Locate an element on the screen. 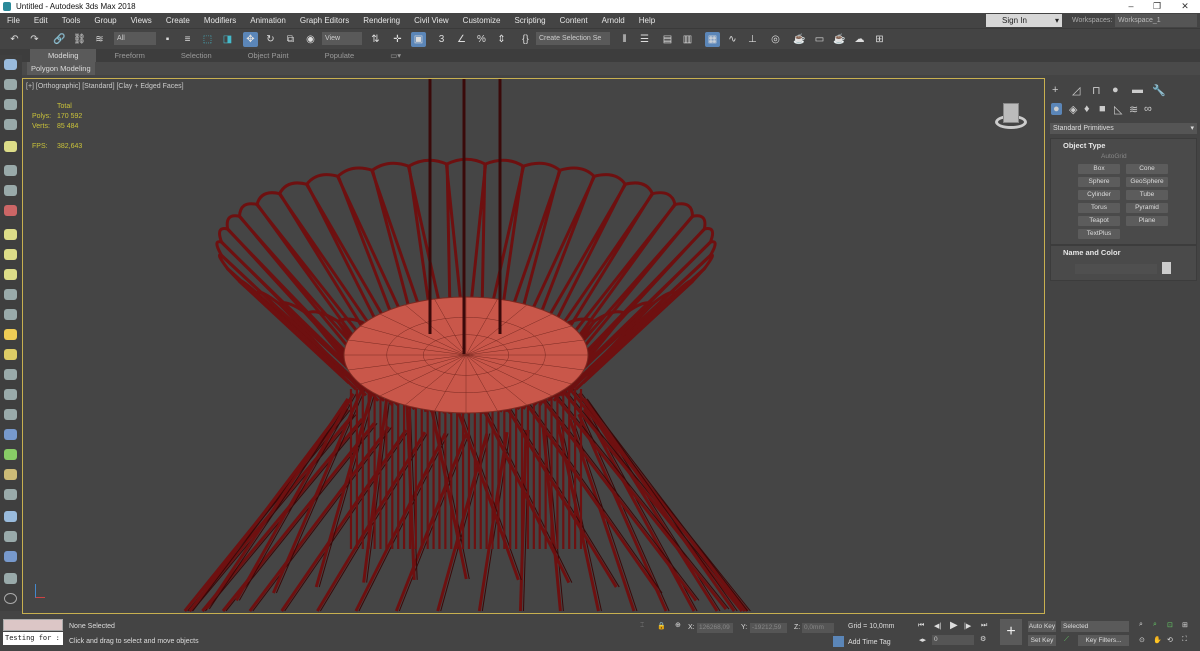 The height and width of the screenshot is (651, 1200). crowd-icon is located at coordinates (10, 494).